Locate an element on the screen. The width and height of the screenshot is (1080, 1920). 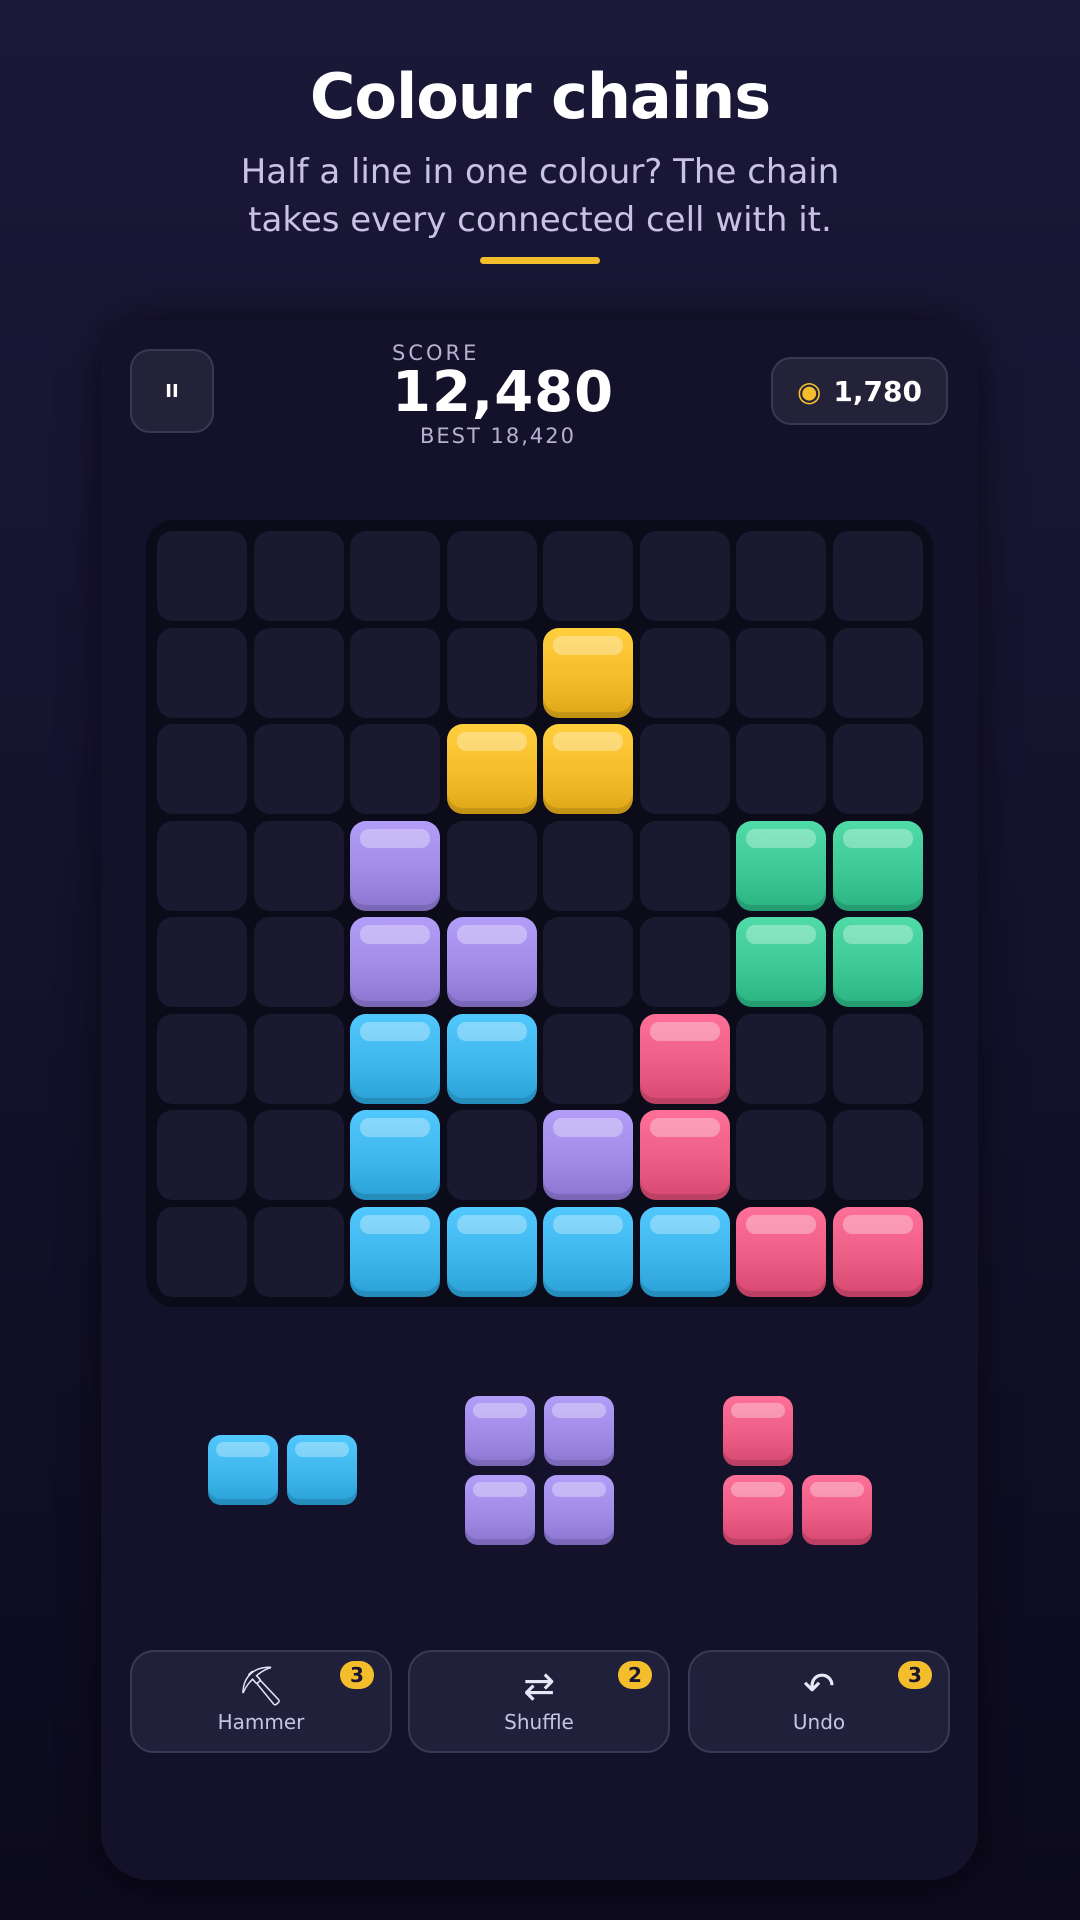
title-underline is located at coordinates (540, 260).